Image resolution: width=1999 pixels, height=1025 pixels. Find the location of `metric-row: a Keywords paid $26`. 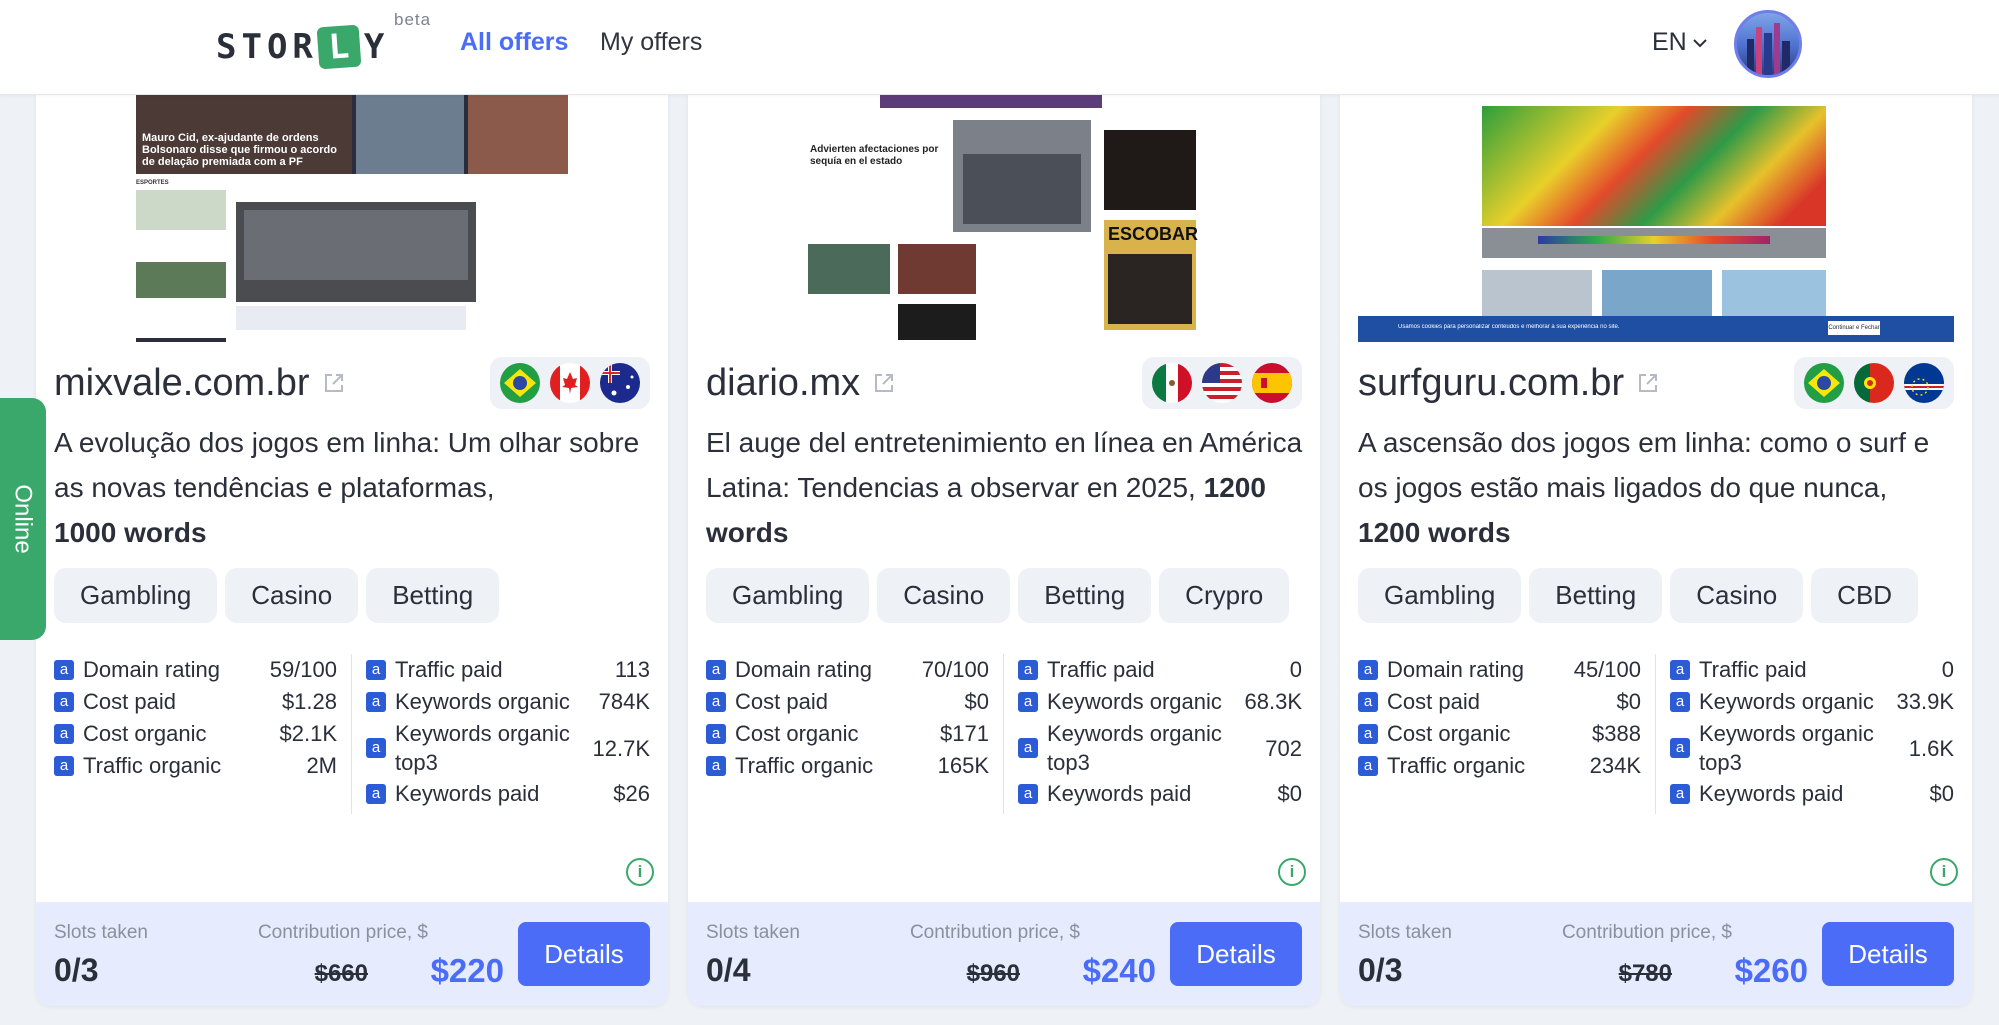

metric-row: a Keywords paid $26 is located at coordinates (508, 794).